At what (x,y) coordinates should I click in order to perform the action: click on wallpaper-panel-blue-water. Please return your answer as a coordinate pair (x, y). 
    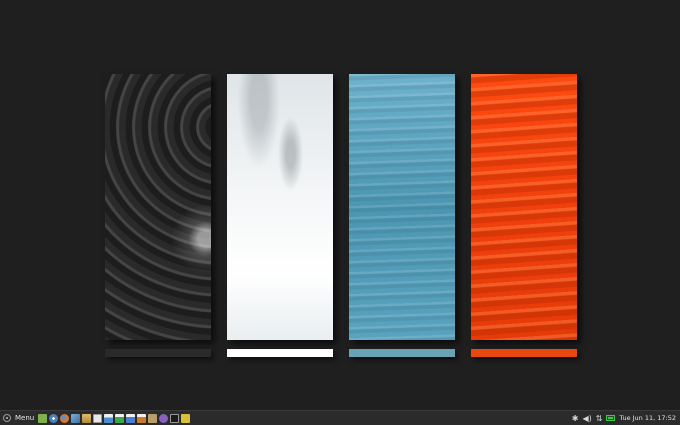
    Looking at the image, I should click on (402, 207).